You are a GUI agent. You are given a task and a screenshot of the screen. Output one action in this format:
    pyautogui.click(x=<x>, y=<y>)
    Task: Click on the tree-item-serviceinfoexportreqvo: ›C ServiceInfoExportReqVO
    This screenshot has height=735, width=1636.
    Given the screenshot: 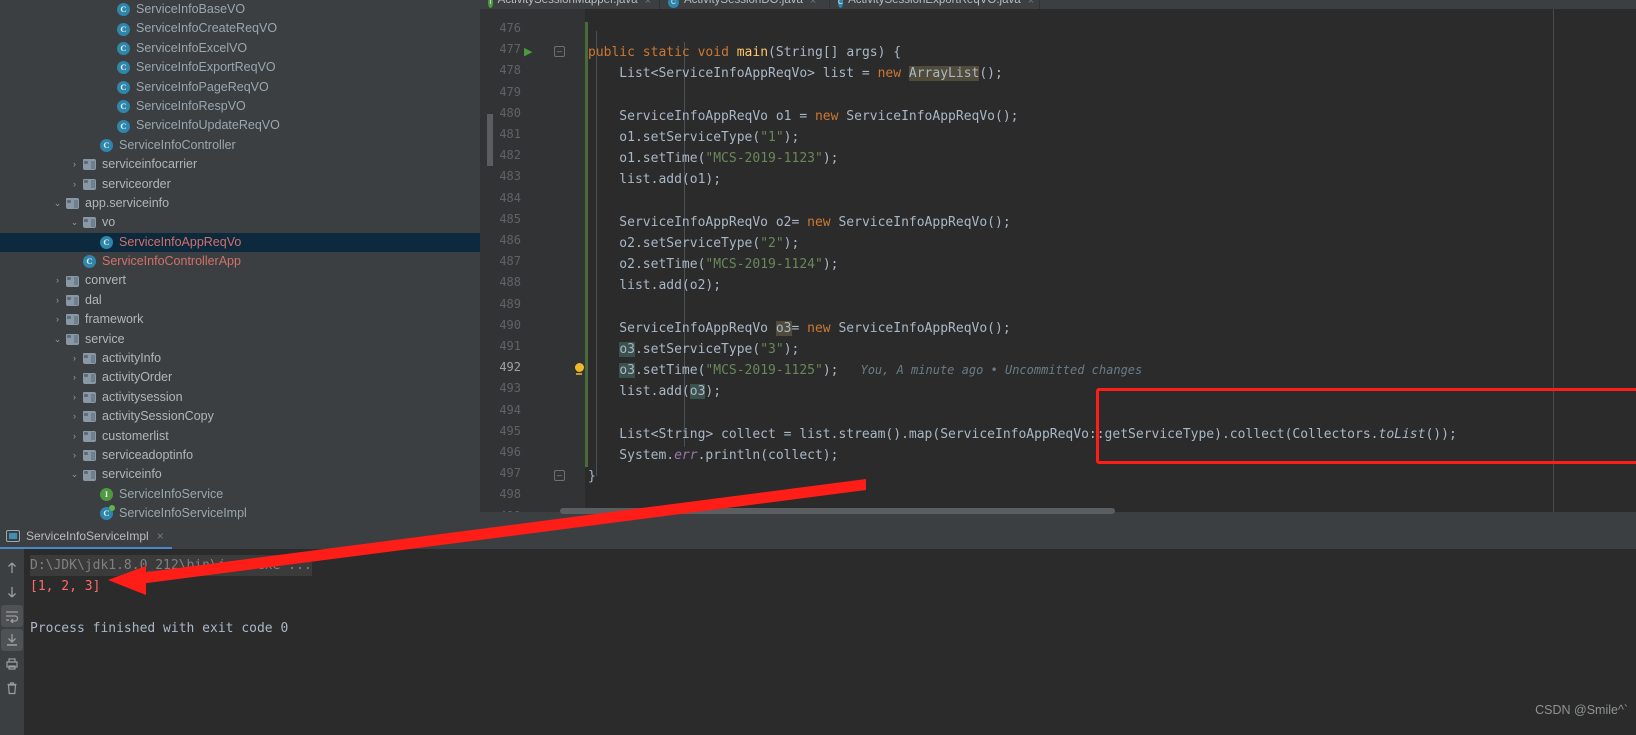 What is the action you would take?
    pyautogui.click(x=240, y=67)
    